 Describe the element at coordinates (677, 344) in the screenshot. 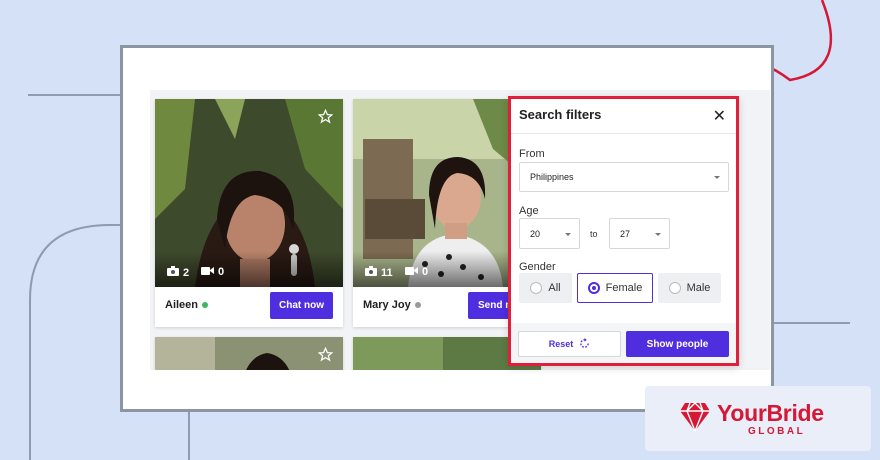

I see `show-people-button: Show people` at that location.